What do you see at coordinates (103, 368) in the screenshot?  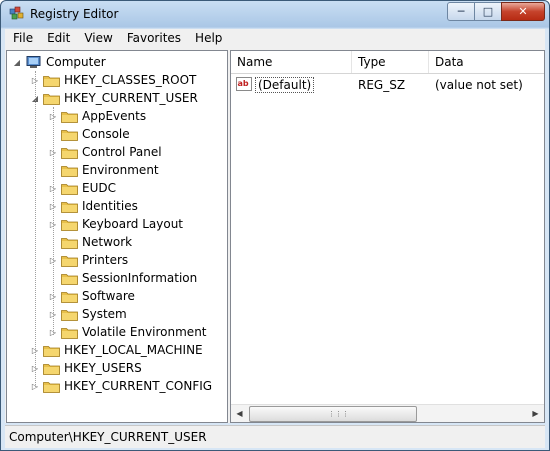 I see `tree-item-label: HKEY_USERS` at bounding box center [103, 368].